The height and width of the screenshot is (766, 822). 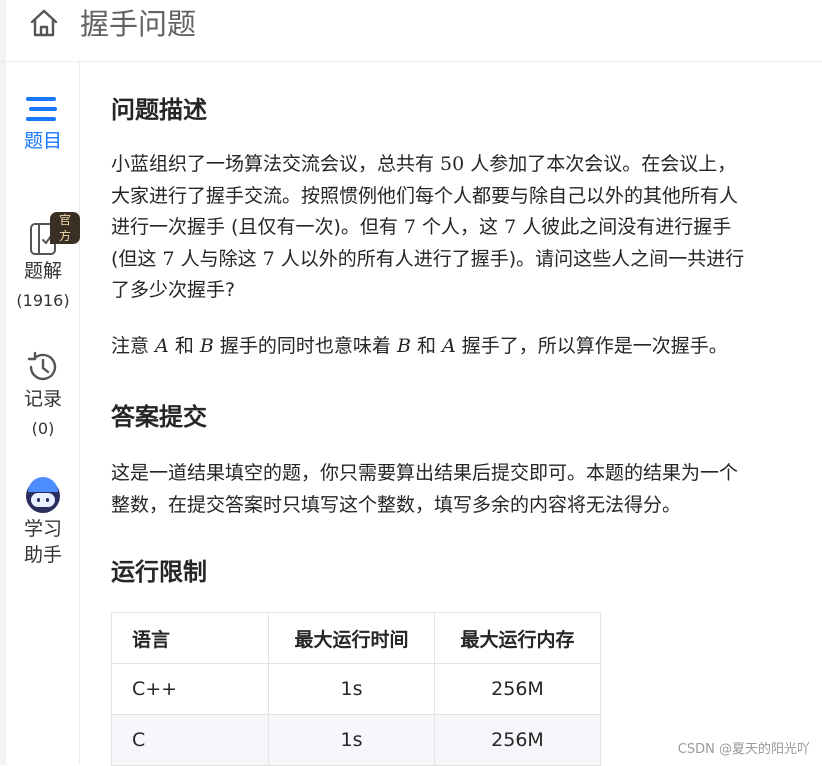 What do you see at coordinates (44, 23) in the screenshot?
I see `home-icon` at bounding box center [44, 23].